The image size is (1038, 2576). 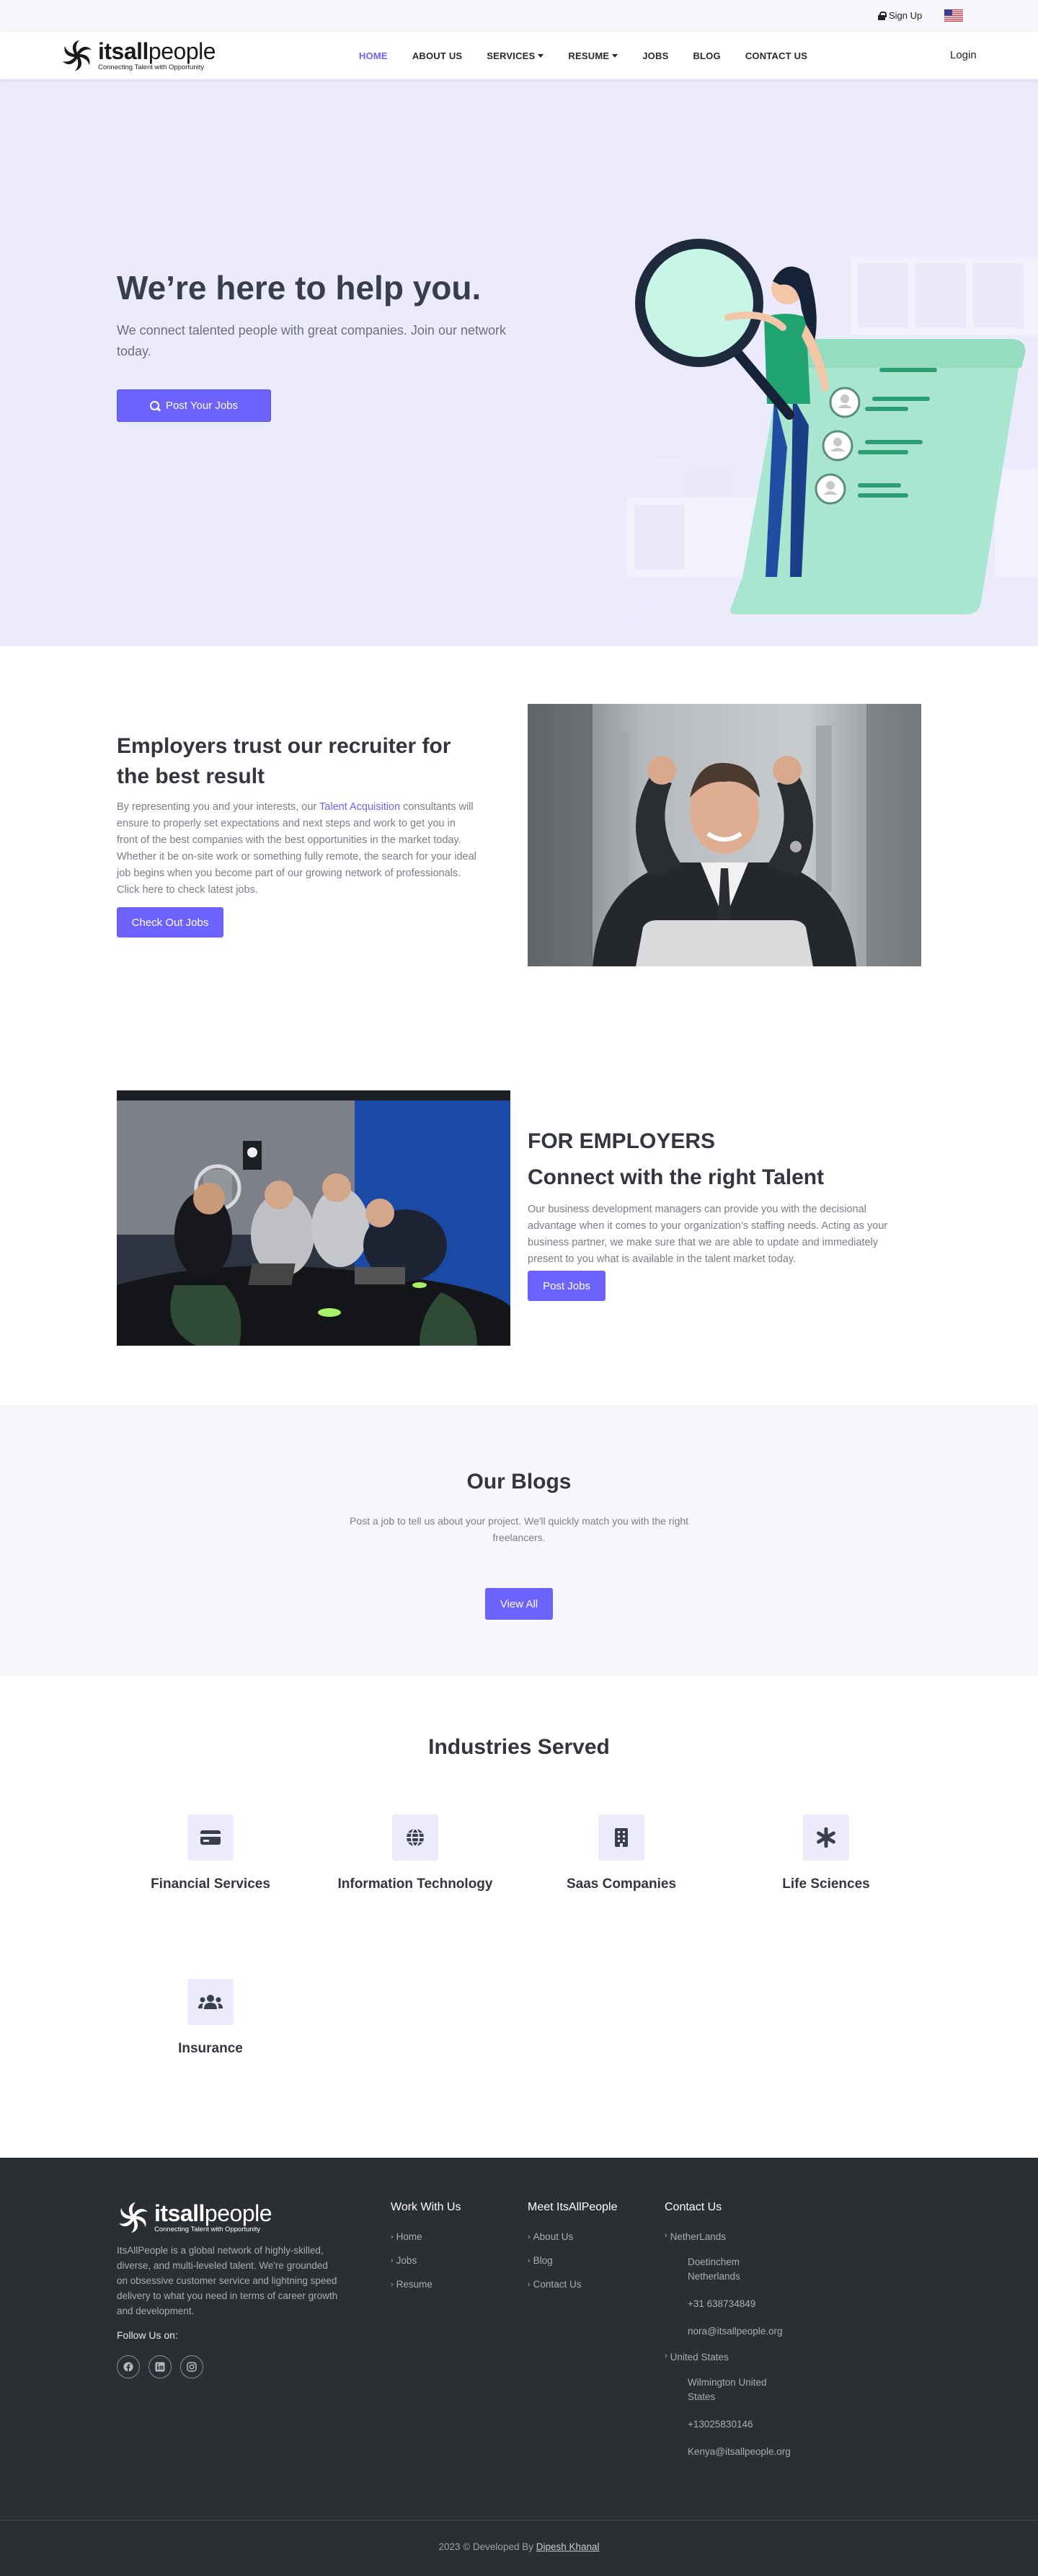 What do you see at coordinates (706, 55) in the screenshot?
I see `nav-item-blog: BLOG` at bounding box center [706, 55].